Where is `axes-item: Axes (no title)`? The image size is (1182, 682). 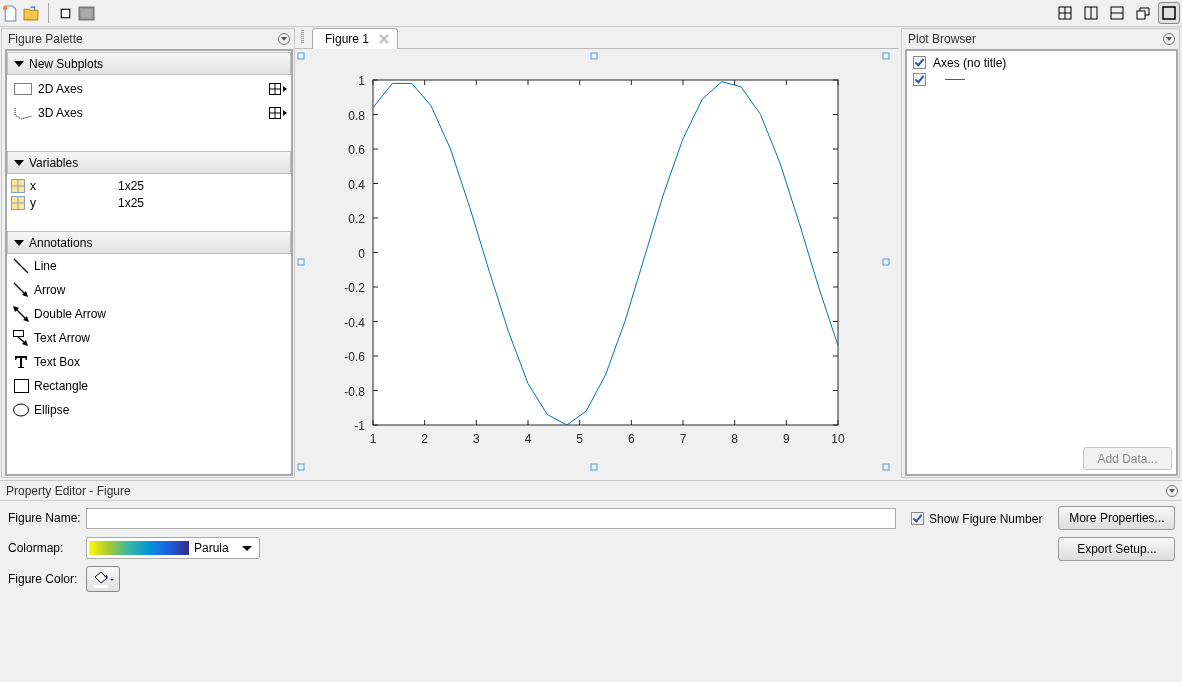
axes-item: Axes (no title) is located at coordinates (970, 62).